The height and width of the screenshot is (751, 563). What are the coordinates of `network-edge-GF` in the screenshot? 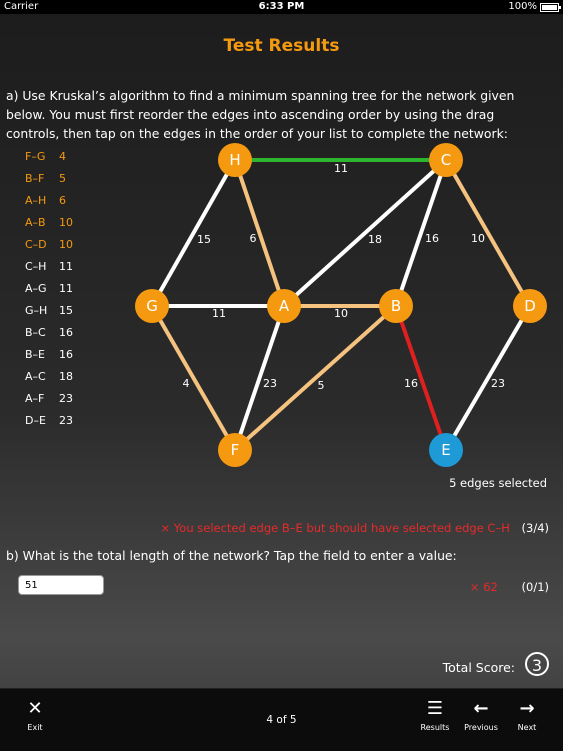 It's located at (193, 378).